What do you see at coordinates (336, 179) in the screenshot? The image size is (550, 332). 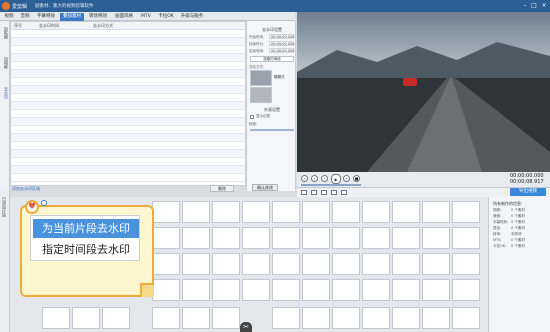 I see `play-icon: ▶` at bounding box center [336, 179].